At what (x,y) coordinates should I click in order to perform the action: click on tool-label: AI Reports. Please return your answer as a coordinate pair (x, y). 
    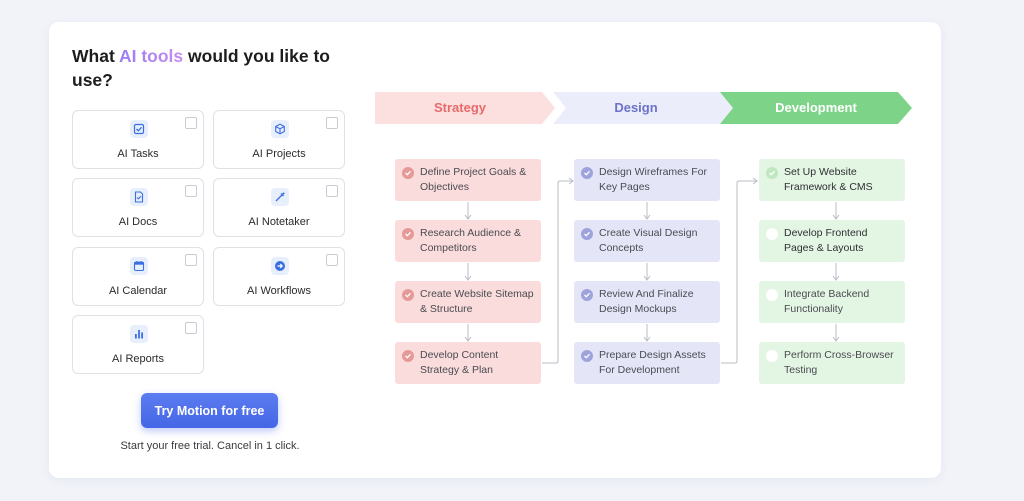
    Looking at the image, I should click on (138, 359).